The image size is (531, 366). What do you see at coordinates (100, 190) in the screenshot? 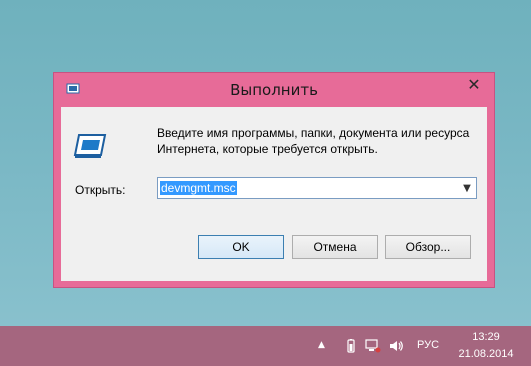
I see `open-label: Открыть:` at bounding box center [100, 190].